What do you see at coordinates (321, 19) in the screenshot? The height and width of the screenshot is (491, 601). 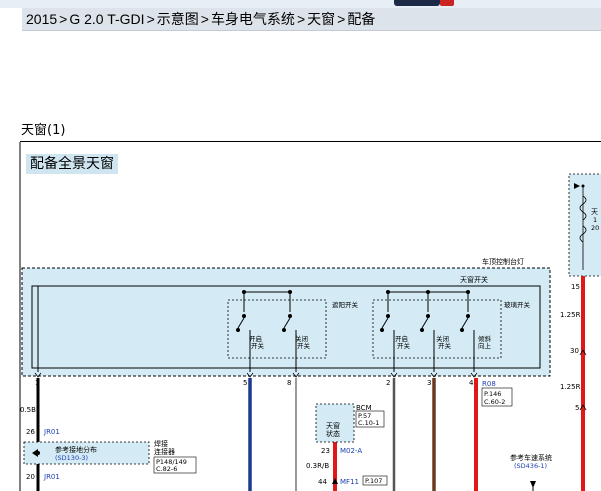 I see `breadcrumb-item-sunroof: 天窗` at bounding box center [321, 19].